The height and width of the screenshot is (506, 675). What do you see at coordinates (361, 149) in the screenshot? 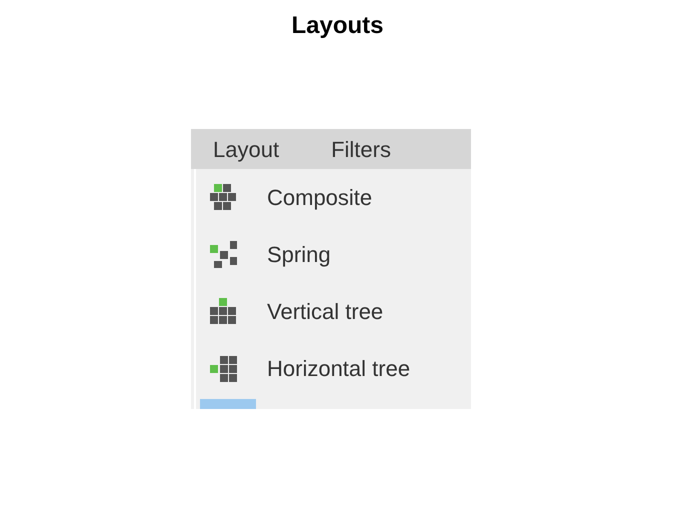
I see `menu-bar-item: Filters` at bounding box center [361, 149].